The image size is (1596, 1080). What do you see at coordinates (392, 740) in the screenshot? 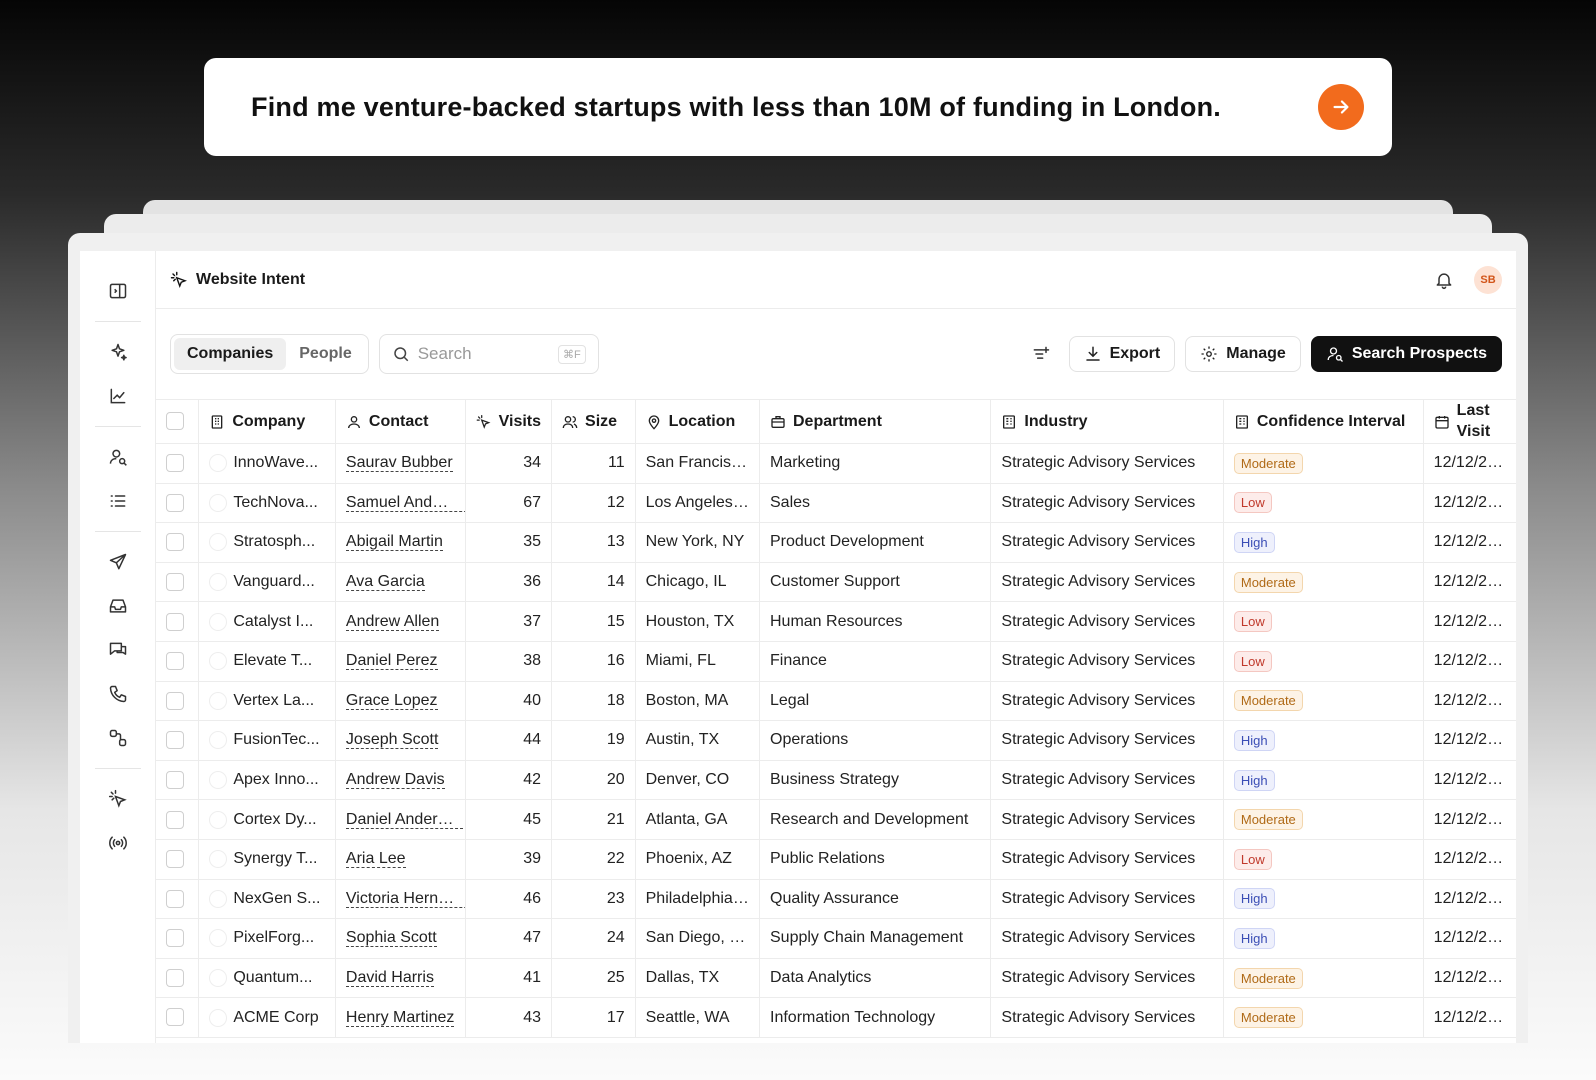
I see `contact-link: Joseph Scott` at bounding box center [392, 740].